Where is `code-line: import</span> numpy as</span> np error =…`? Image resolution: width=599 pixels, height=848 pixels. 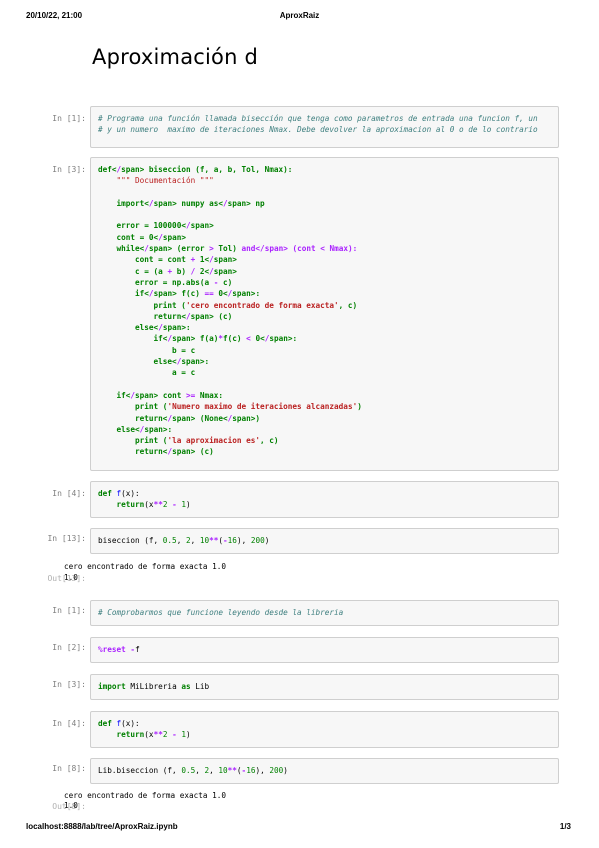
code-line: import</span> numpy as</span> np error =… is located at coordinates (230, 327).